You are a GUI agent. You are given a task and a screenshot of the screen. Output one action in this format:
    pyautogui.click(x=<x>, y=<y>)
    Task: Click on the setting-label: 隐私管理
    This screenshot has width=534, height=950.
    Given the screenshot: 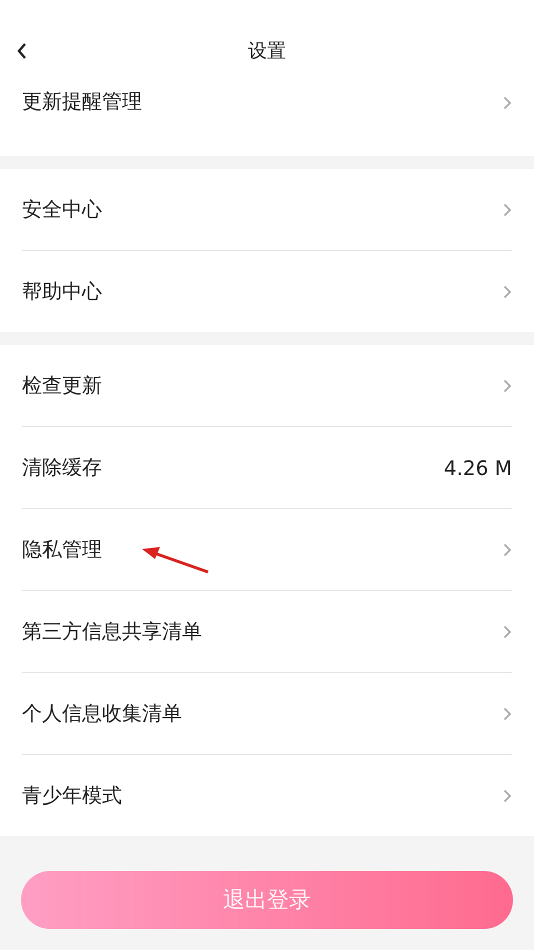 What is the action you would take?
    pyautogui.click(x=62, y=549)
    